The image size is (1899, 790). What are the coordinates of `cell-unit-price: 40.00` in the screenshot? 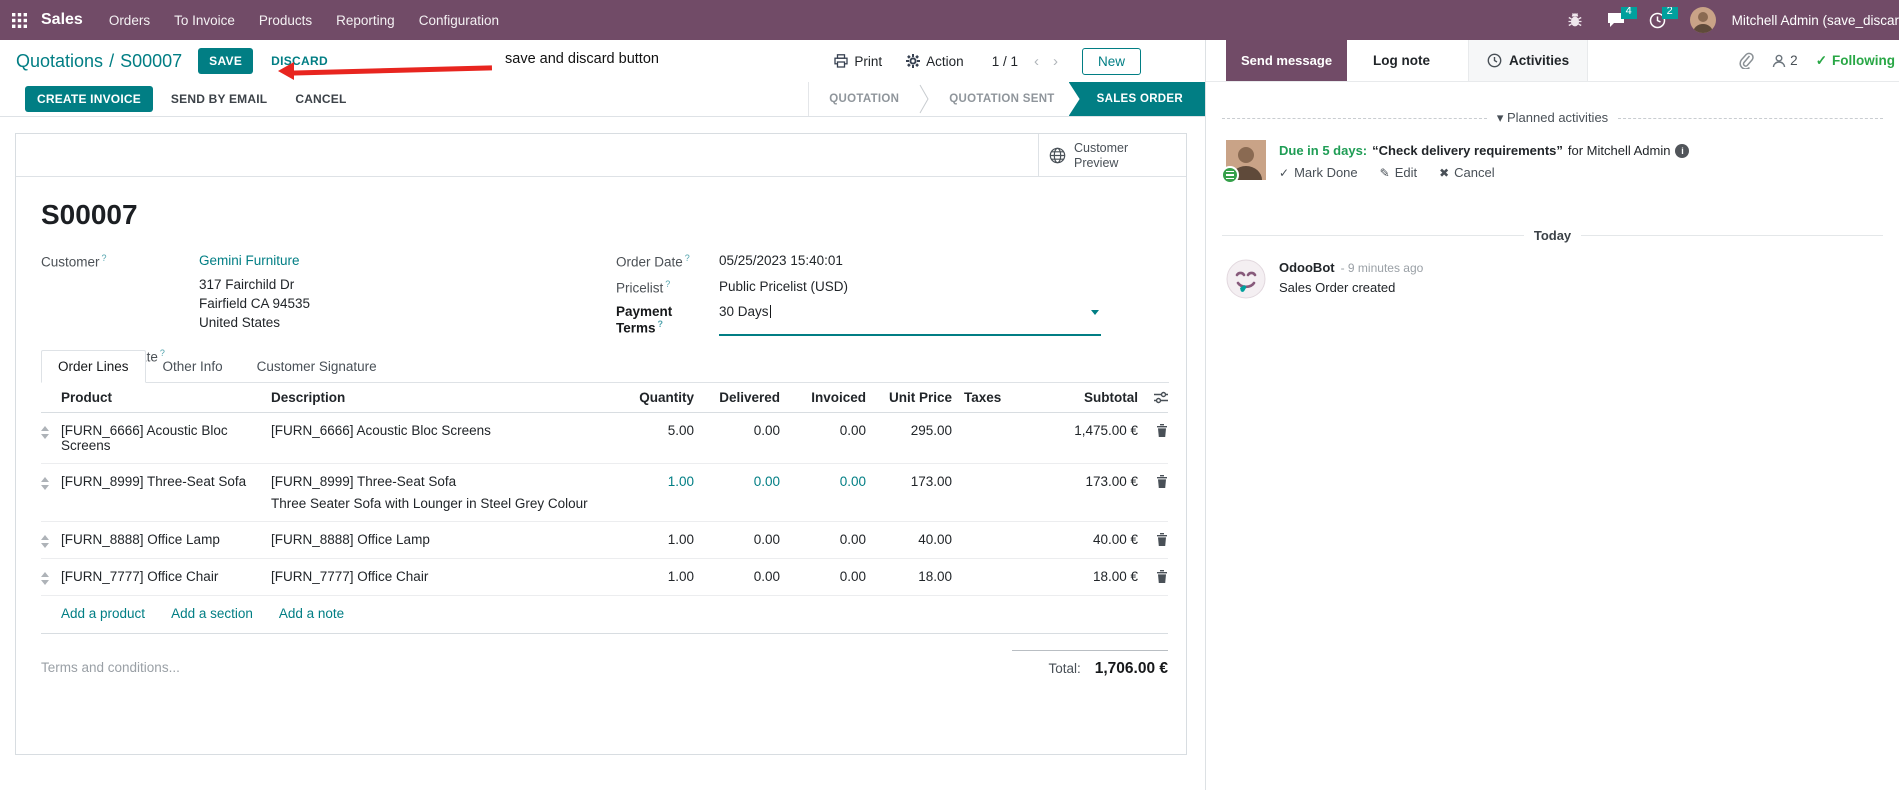 It's located at (909, 539).